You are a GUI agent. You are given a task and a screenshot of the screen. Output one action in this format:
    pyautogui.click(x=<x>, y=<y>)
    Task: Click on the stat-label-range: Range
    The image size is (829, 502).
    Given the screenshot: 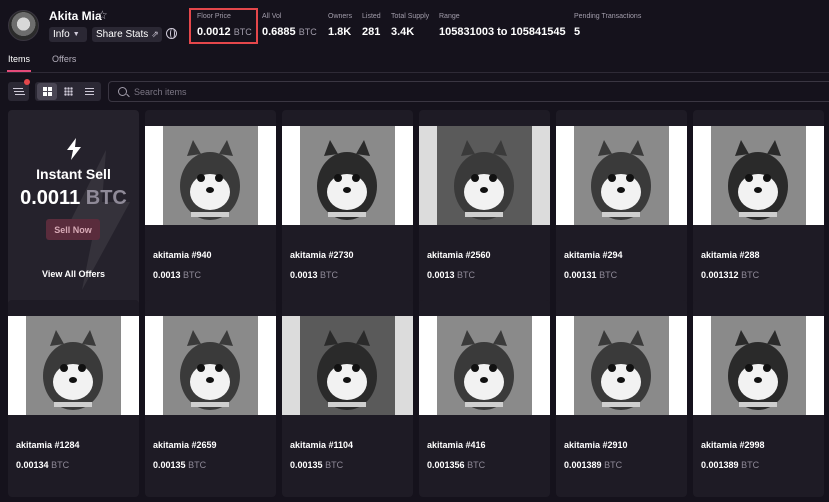 What is the action you would take?
    pyautogui.click(x=449, y=16)
    